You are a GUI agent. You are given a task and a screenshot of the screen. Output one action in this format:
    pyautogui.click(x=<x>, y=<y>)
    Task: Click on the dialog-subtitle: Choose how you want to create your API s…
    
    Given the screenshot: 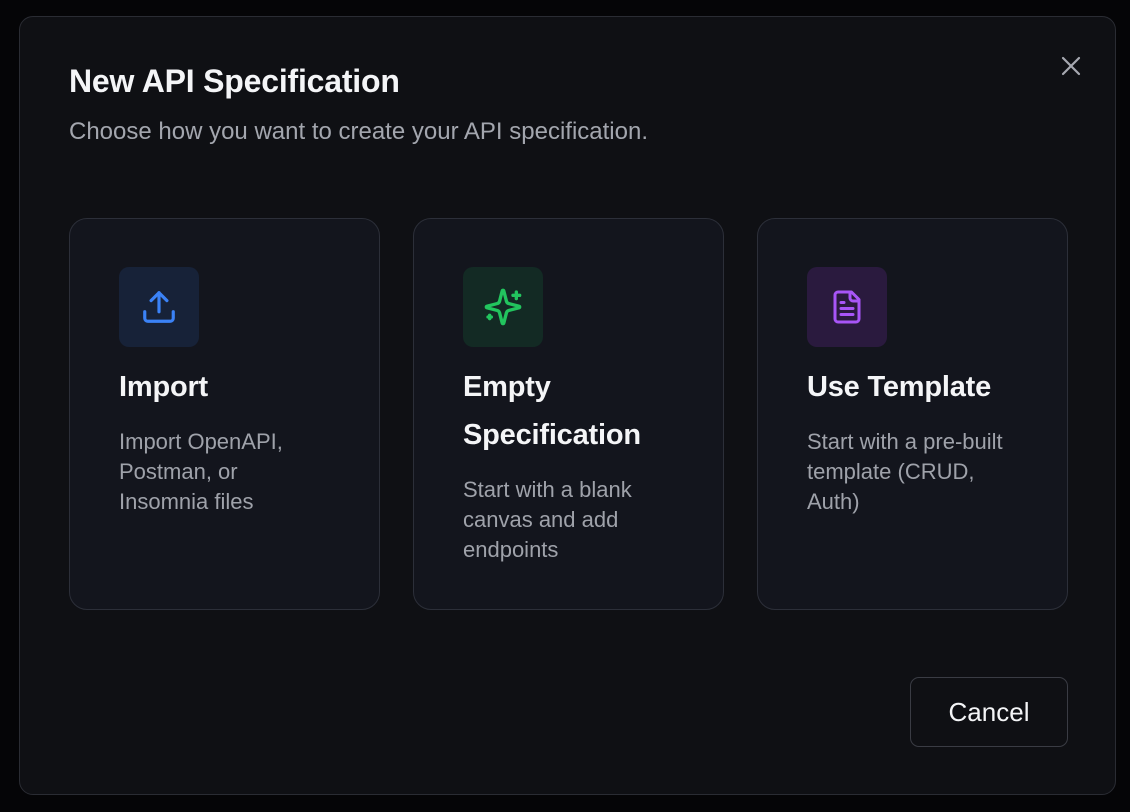 What is the action you would take?
    pyautogui.click(x=358, y=131)
    